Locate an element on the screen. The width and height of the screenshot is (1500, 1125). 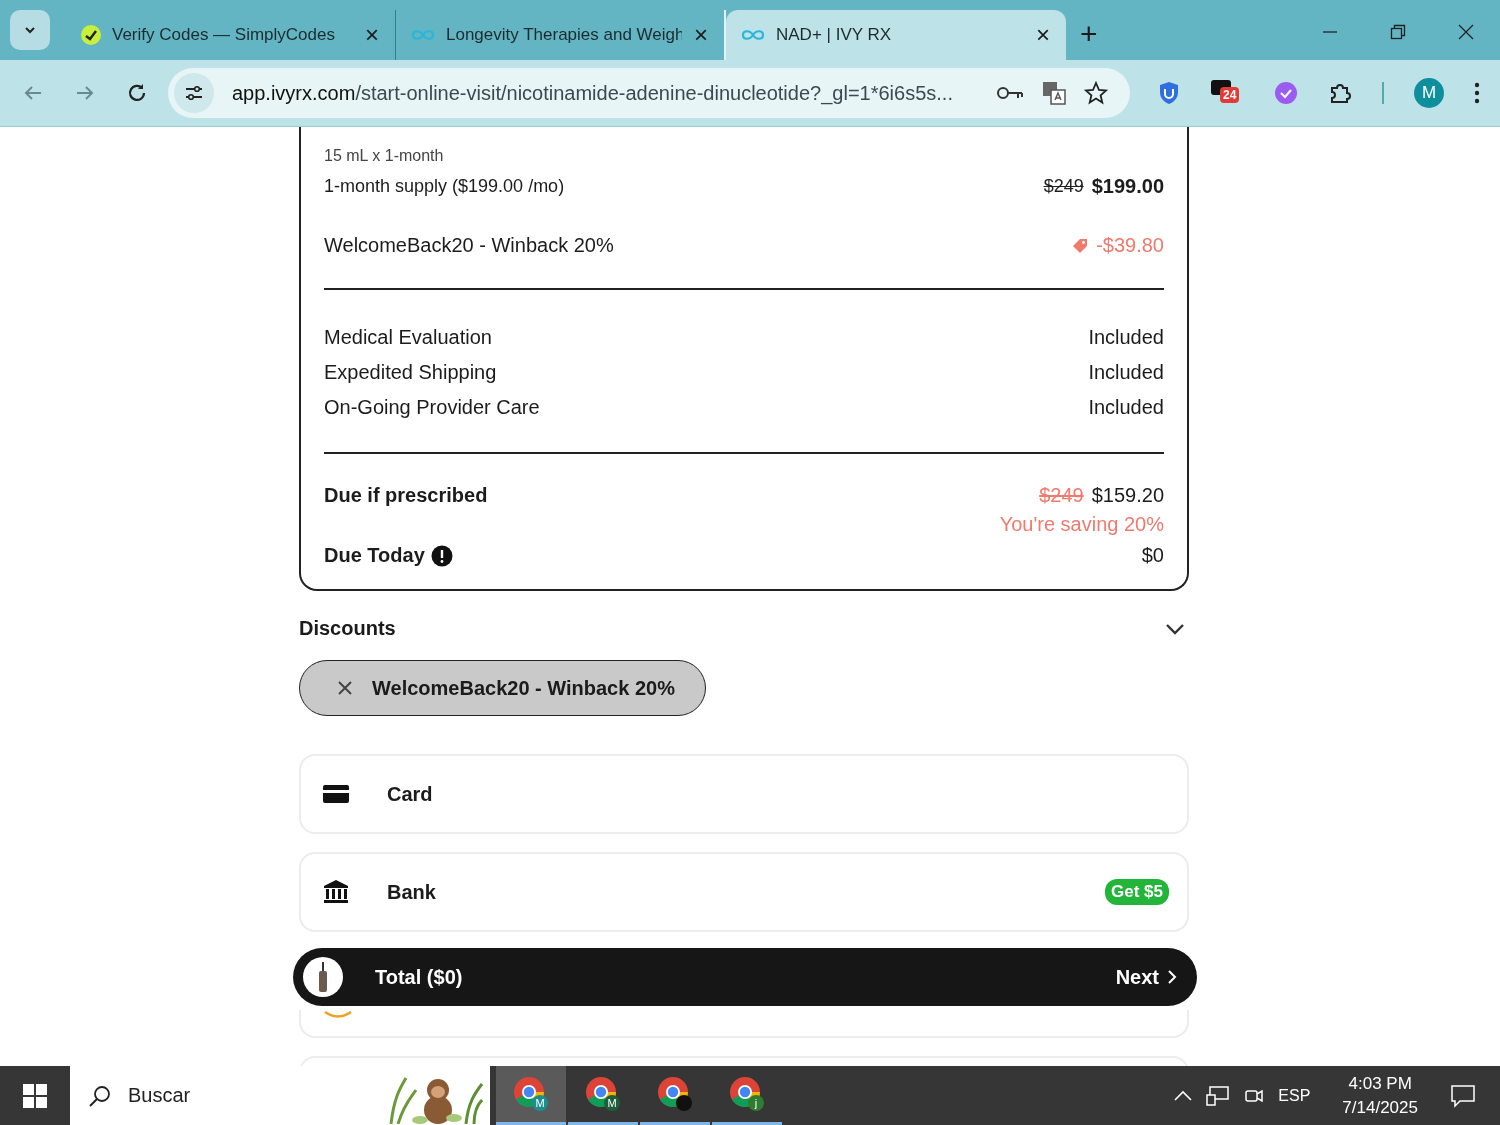
included-item: Expedited Shipping is located at coordinates (410, 372).